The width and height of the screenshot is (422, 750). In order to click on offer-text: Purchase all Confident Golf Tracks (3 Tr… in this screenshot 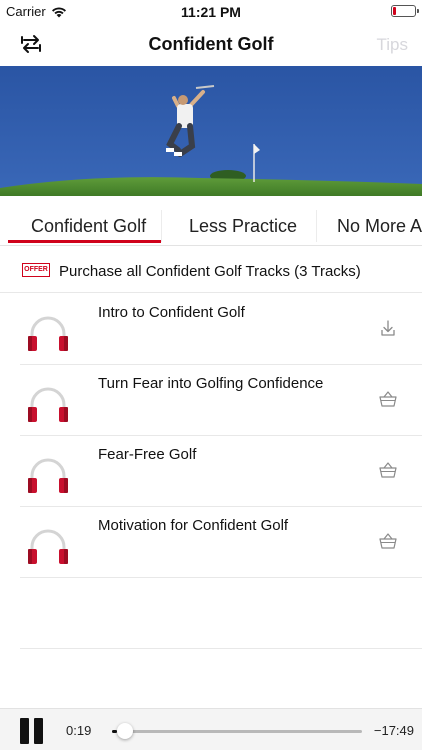, I will do `click(210, 271)`.